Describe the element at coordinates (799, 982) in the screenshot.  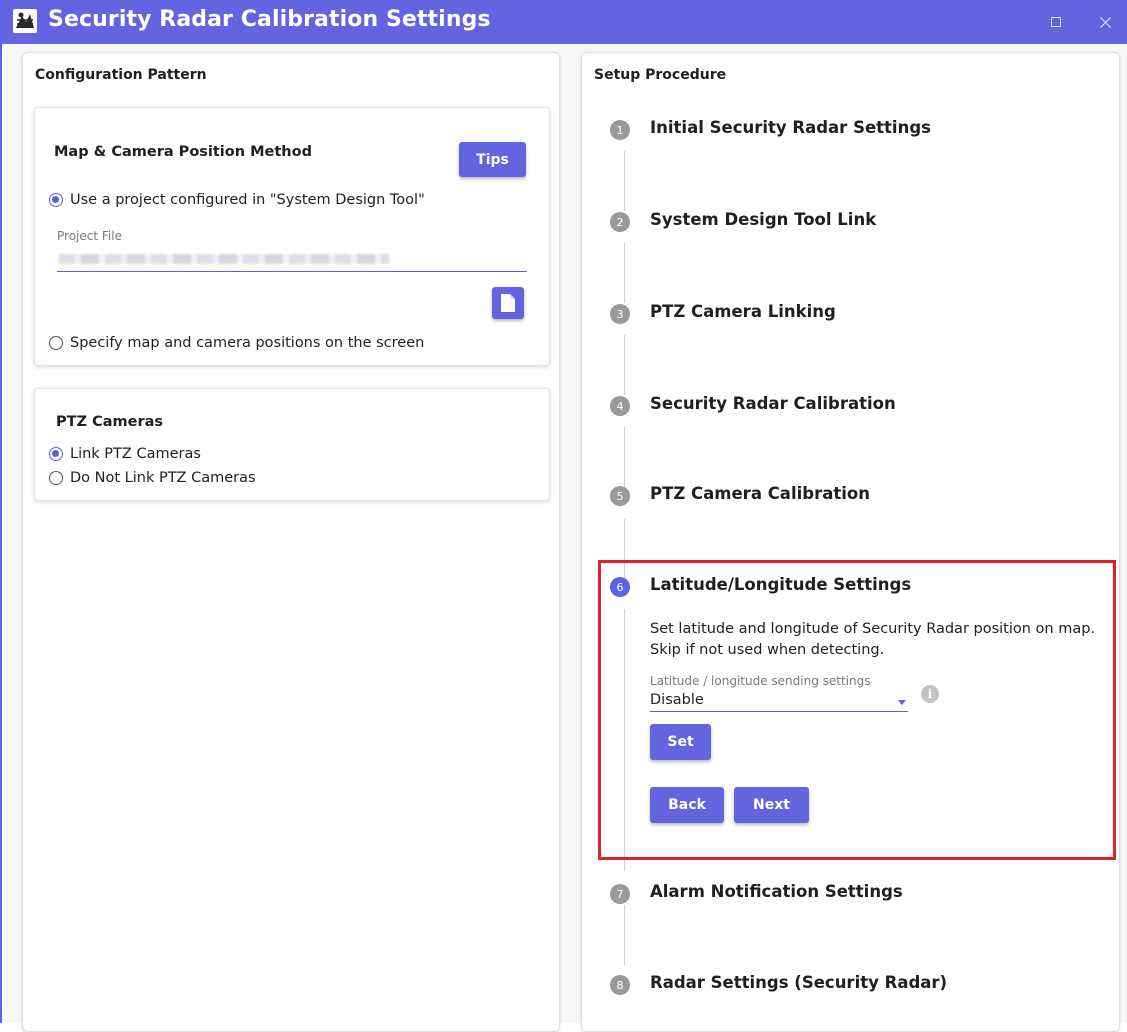
I see `step-8-label: Radar Settings (Security Radar)` at that location.